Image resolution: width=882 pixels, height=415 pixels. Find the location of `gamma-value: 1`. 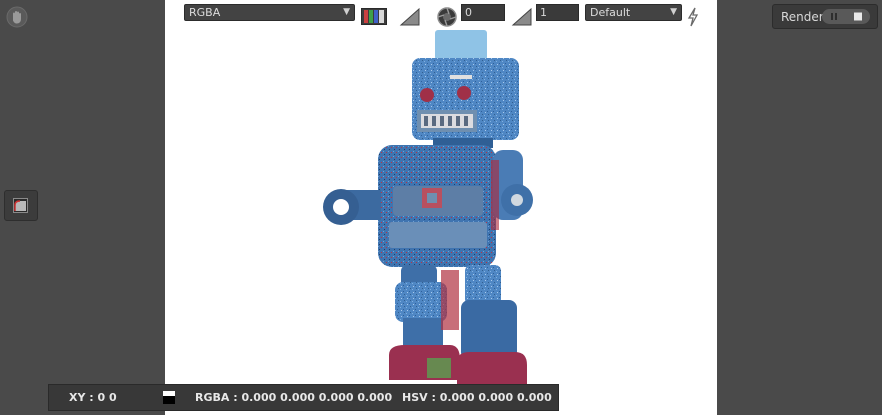

gamma-value: 1 is located at coordinates (543, 12).